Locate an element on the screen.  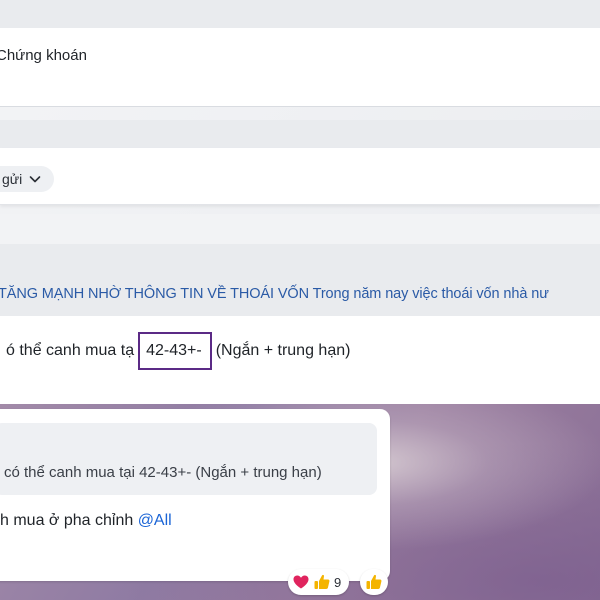
message-suffix: (Ngắn + trung hạn) is located at coordinates (283, 350).